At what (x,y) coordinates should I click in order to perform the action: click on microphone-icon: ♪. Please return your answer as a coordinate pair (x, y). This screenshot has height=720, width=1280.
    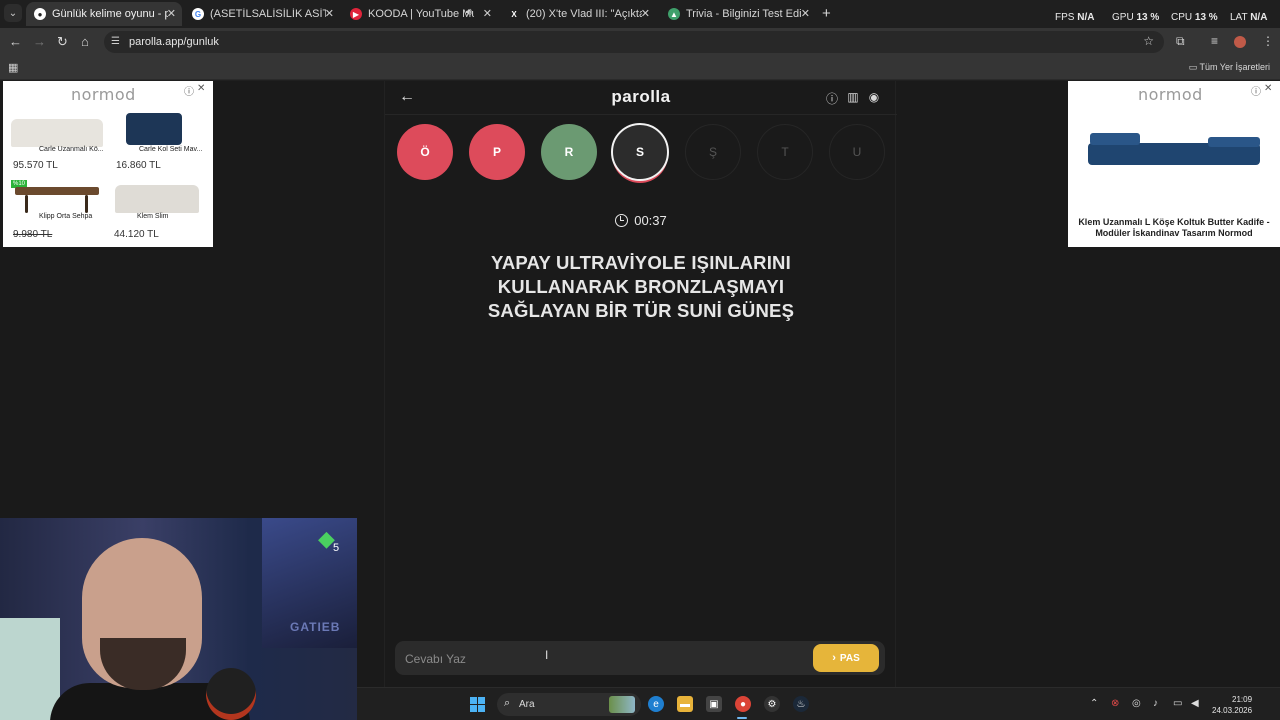
    Looking at the image, I should click on (1155, 703).